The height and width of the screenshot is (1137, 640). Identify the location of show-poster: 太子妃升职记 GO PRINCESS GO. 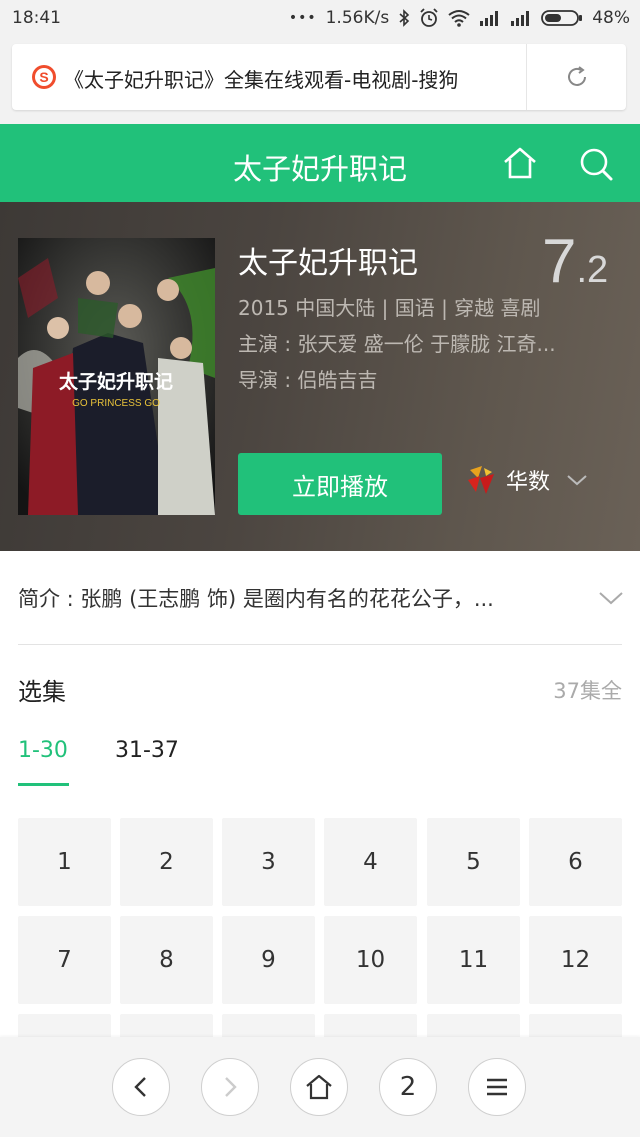
(116, 376).